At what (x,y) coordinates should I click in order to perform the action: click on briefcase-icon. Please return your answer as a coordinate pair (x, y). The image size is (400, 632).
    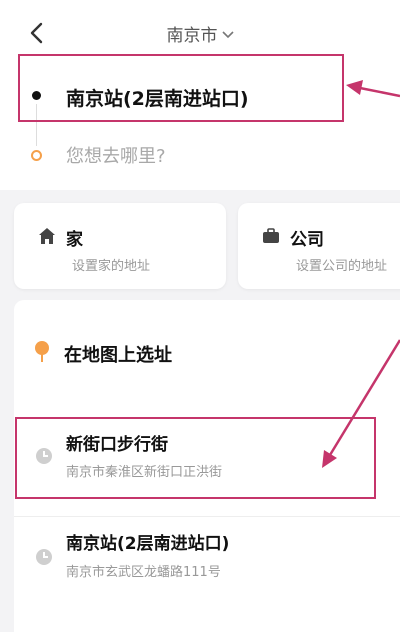
    Looking at the image, I should click on (271, 235).